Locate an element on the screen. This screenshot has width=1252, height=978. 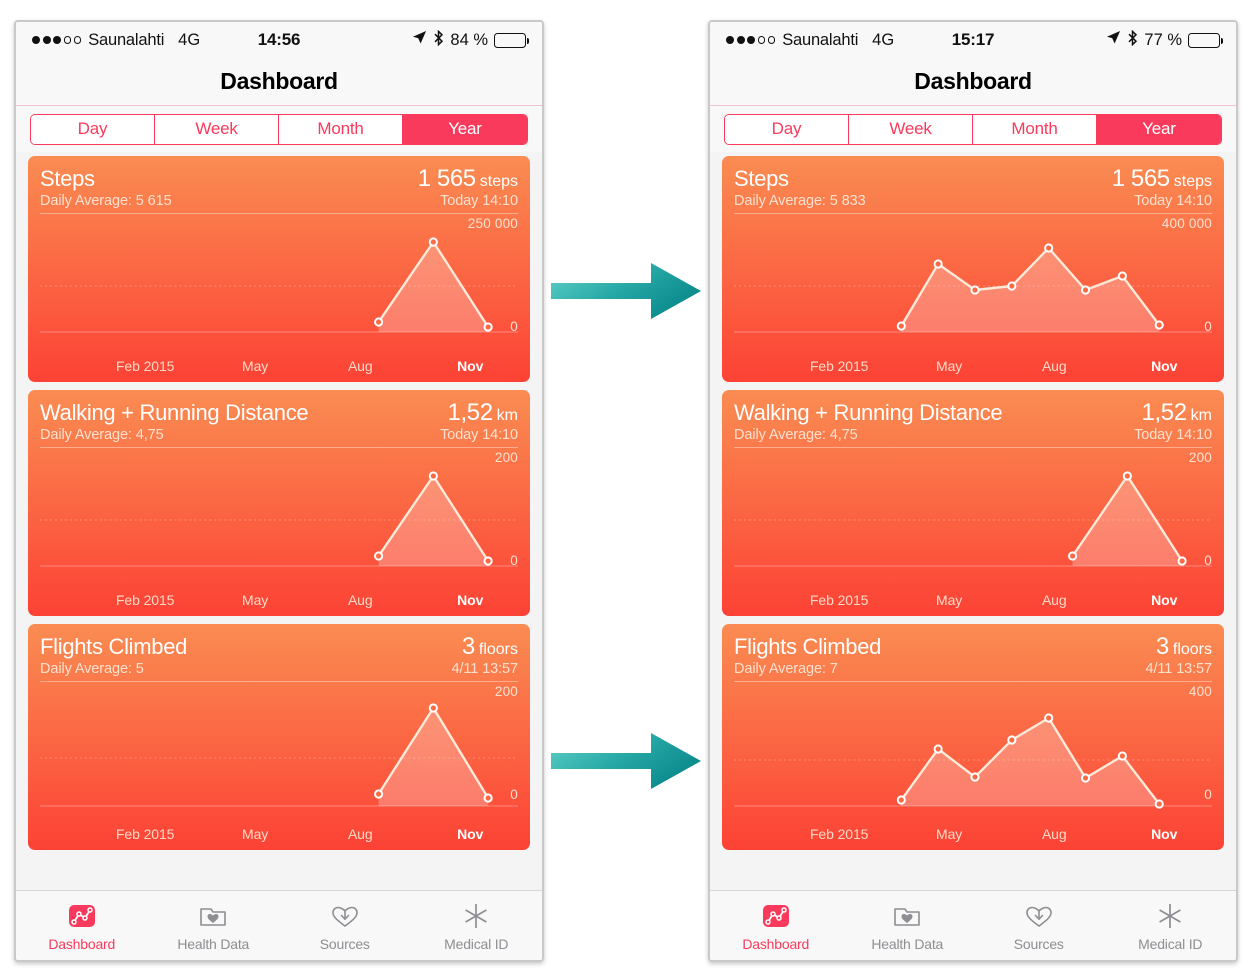
chart-right-steps: 400 000 0 Feb 2015 May Aug Nov is located at coordinates (973, 298).